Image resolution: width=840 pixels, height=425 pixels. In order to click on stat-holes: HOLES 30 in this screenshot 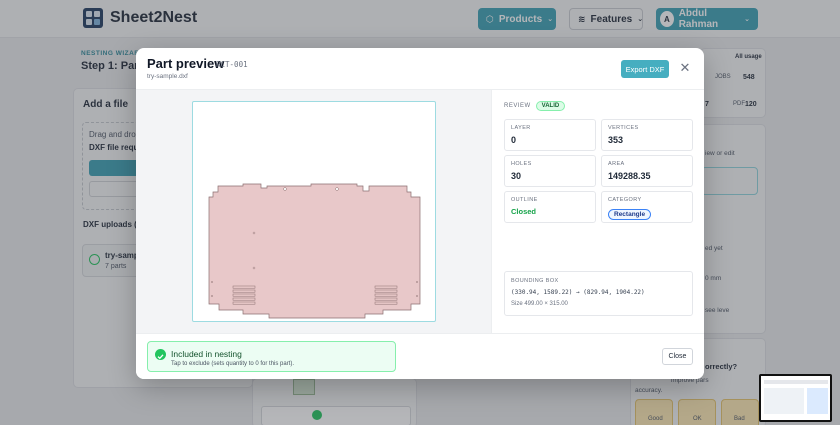, I will do `click(550, 171)`.